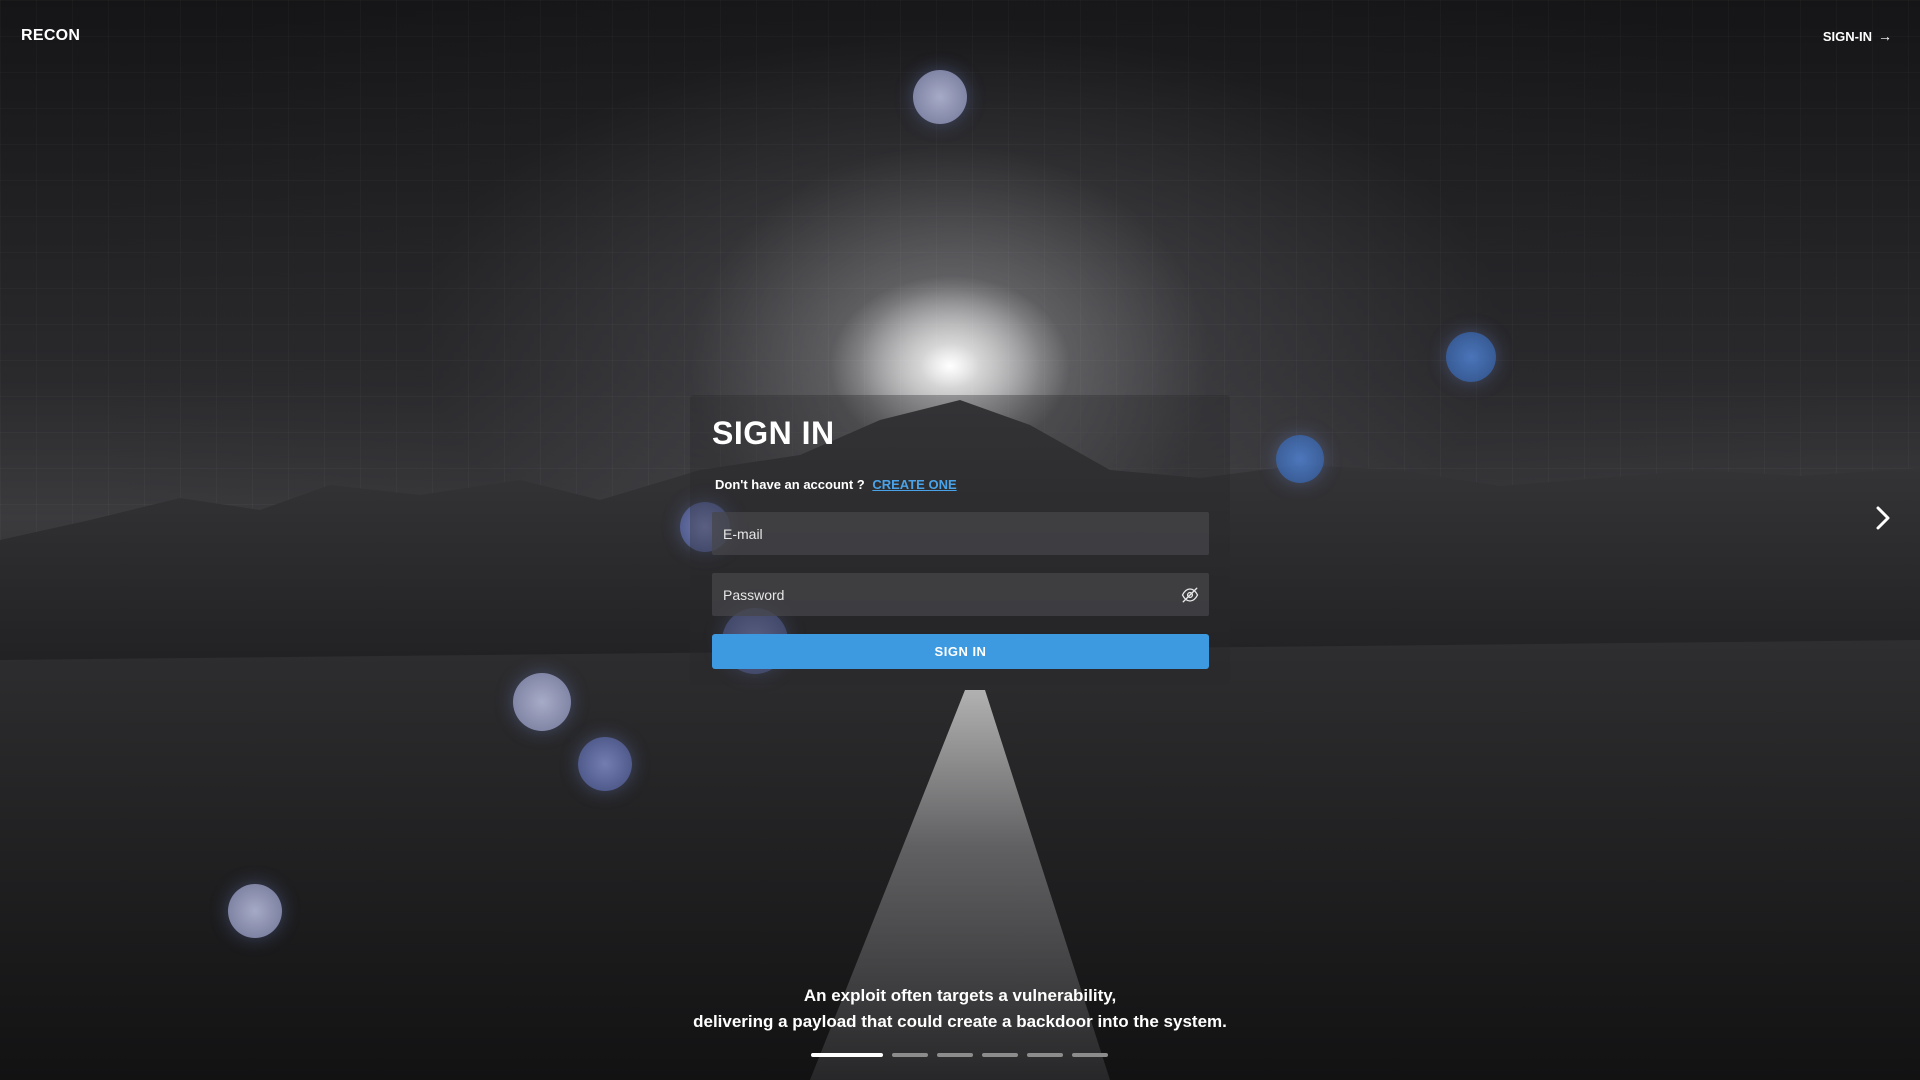  Describe the element at coordinates (945, 594) in the screenshot. I see `password-field` at that location.